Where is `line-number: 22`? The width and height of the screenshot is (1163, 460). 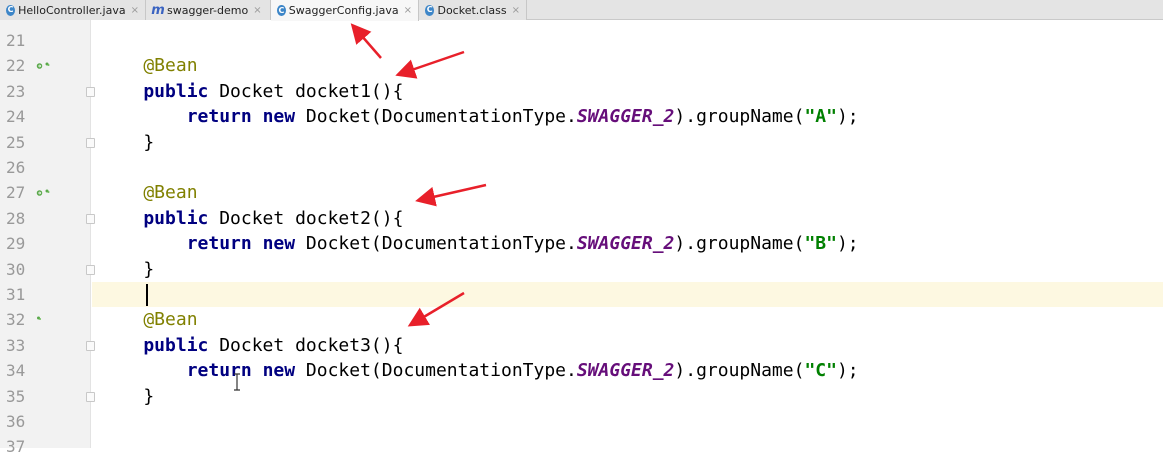
line-number: 22 is located at coordinates (16, 66).